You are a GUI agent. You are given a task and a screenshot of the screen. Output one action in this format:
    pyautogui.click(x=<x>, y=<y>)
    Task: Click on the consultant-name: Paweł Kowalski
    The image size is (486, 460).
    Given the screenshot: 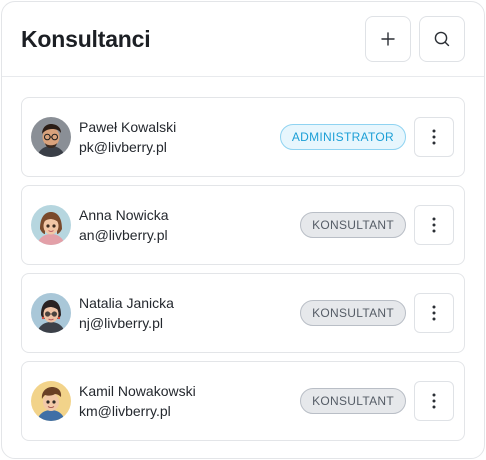 What is the action you would take?
    pyautogui.click(x=128, y=127)
    